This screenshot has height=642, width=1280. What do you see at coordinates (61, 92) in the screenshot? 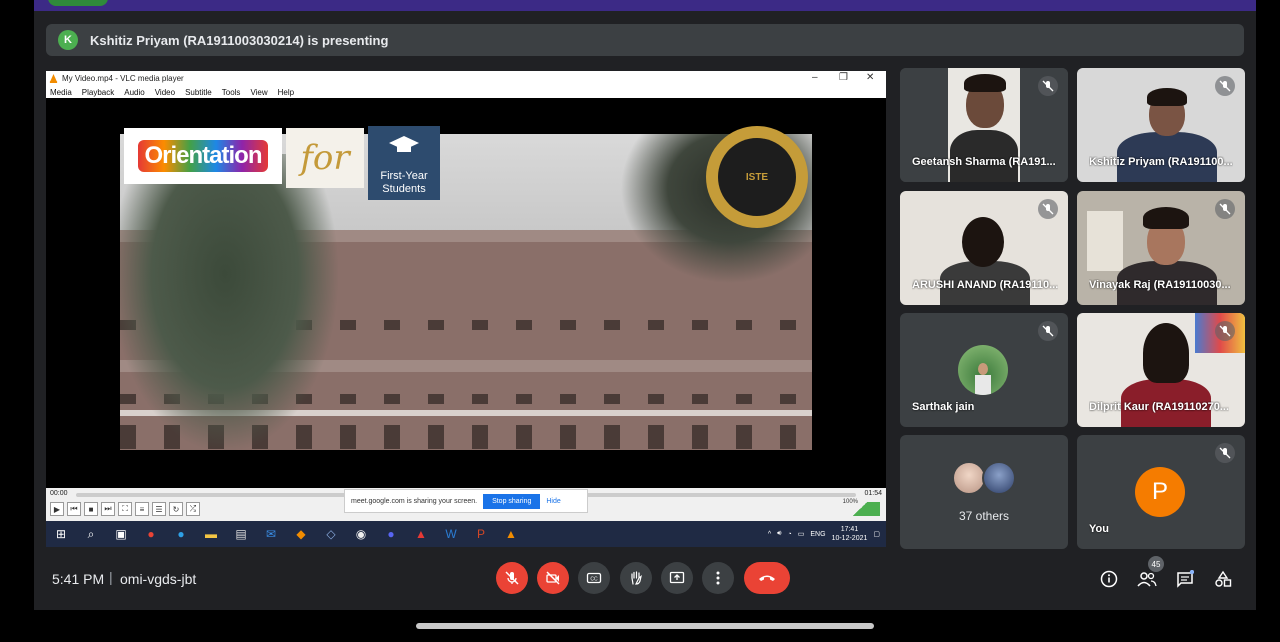
I see `menu-media: Media` at bounding box center [61, 92].